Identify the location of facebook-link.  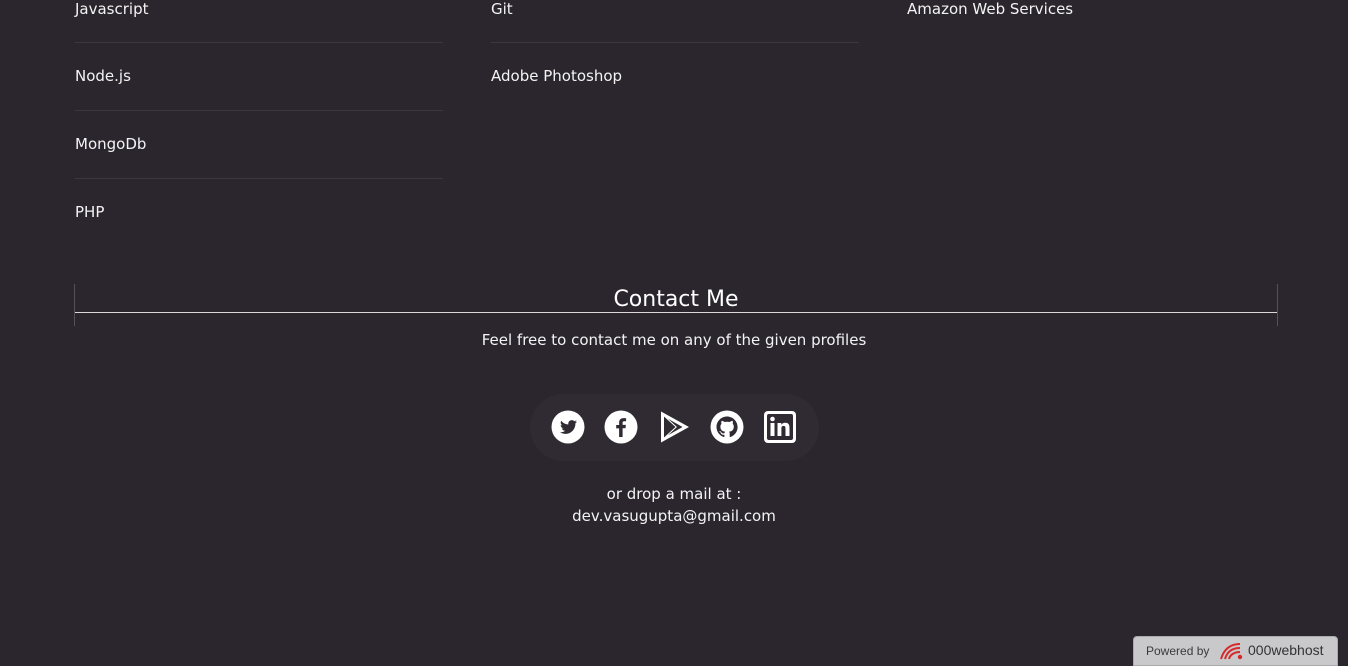
(621, 427).